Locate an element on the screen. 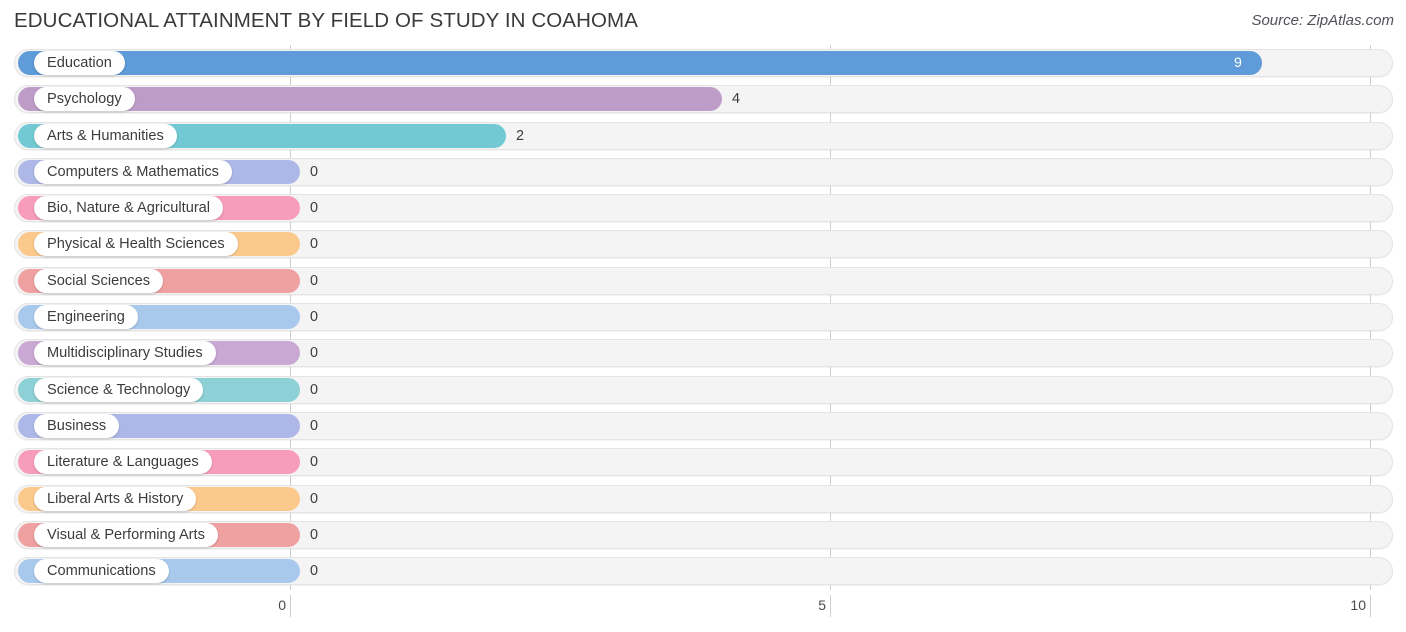 The height and width of the screenshot is (632, 1406). bar-row: Engineering 0 is located at coordinates (703, 317).